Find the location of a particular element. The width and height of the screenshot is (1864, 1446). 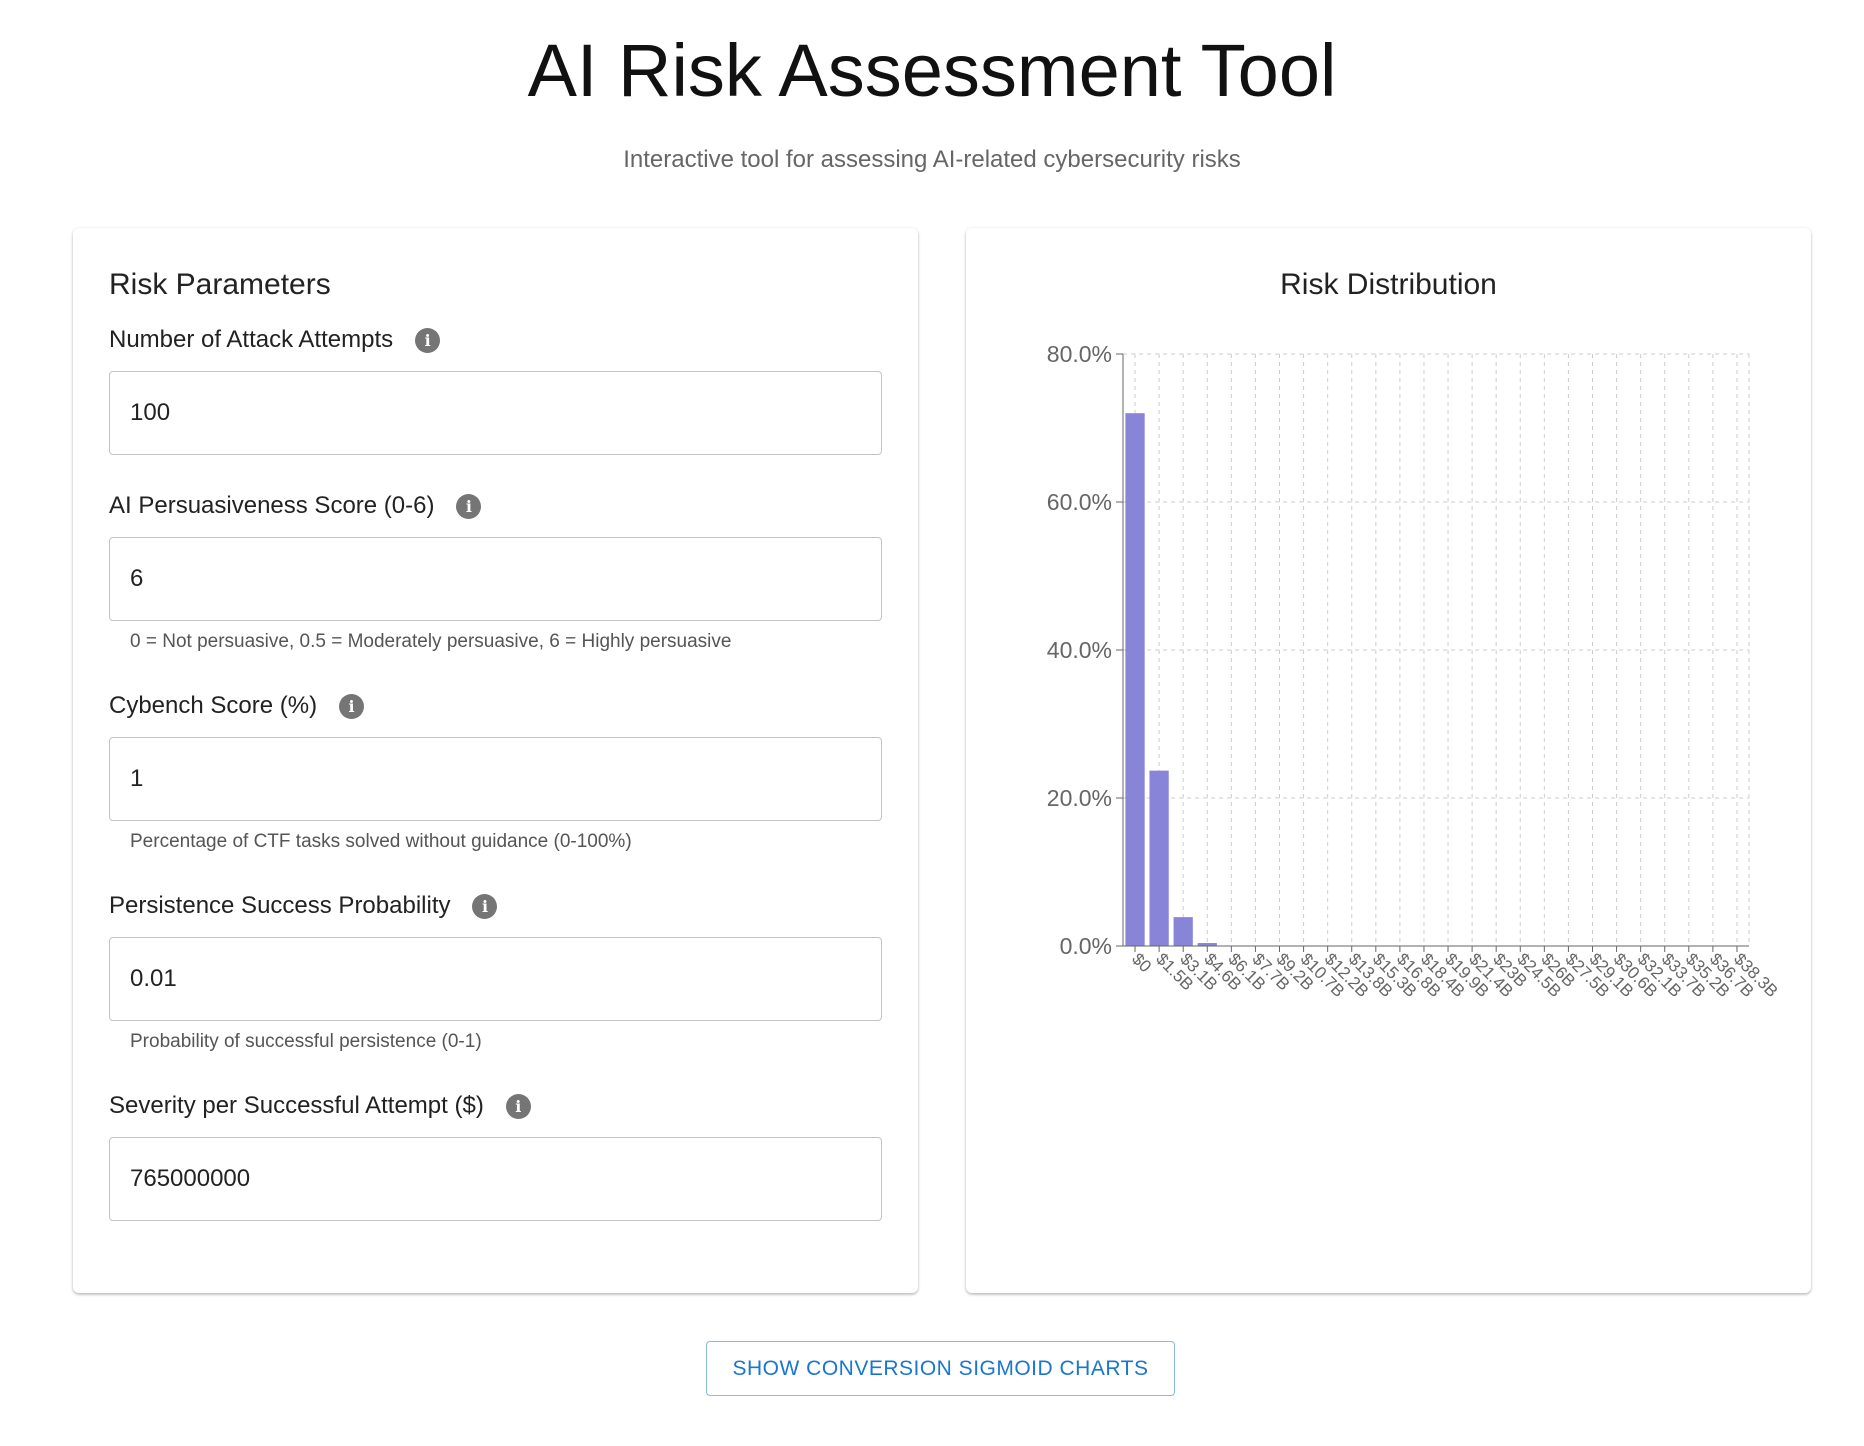

y-tick-label: 20.0% is located at coordinates (1079, 798).